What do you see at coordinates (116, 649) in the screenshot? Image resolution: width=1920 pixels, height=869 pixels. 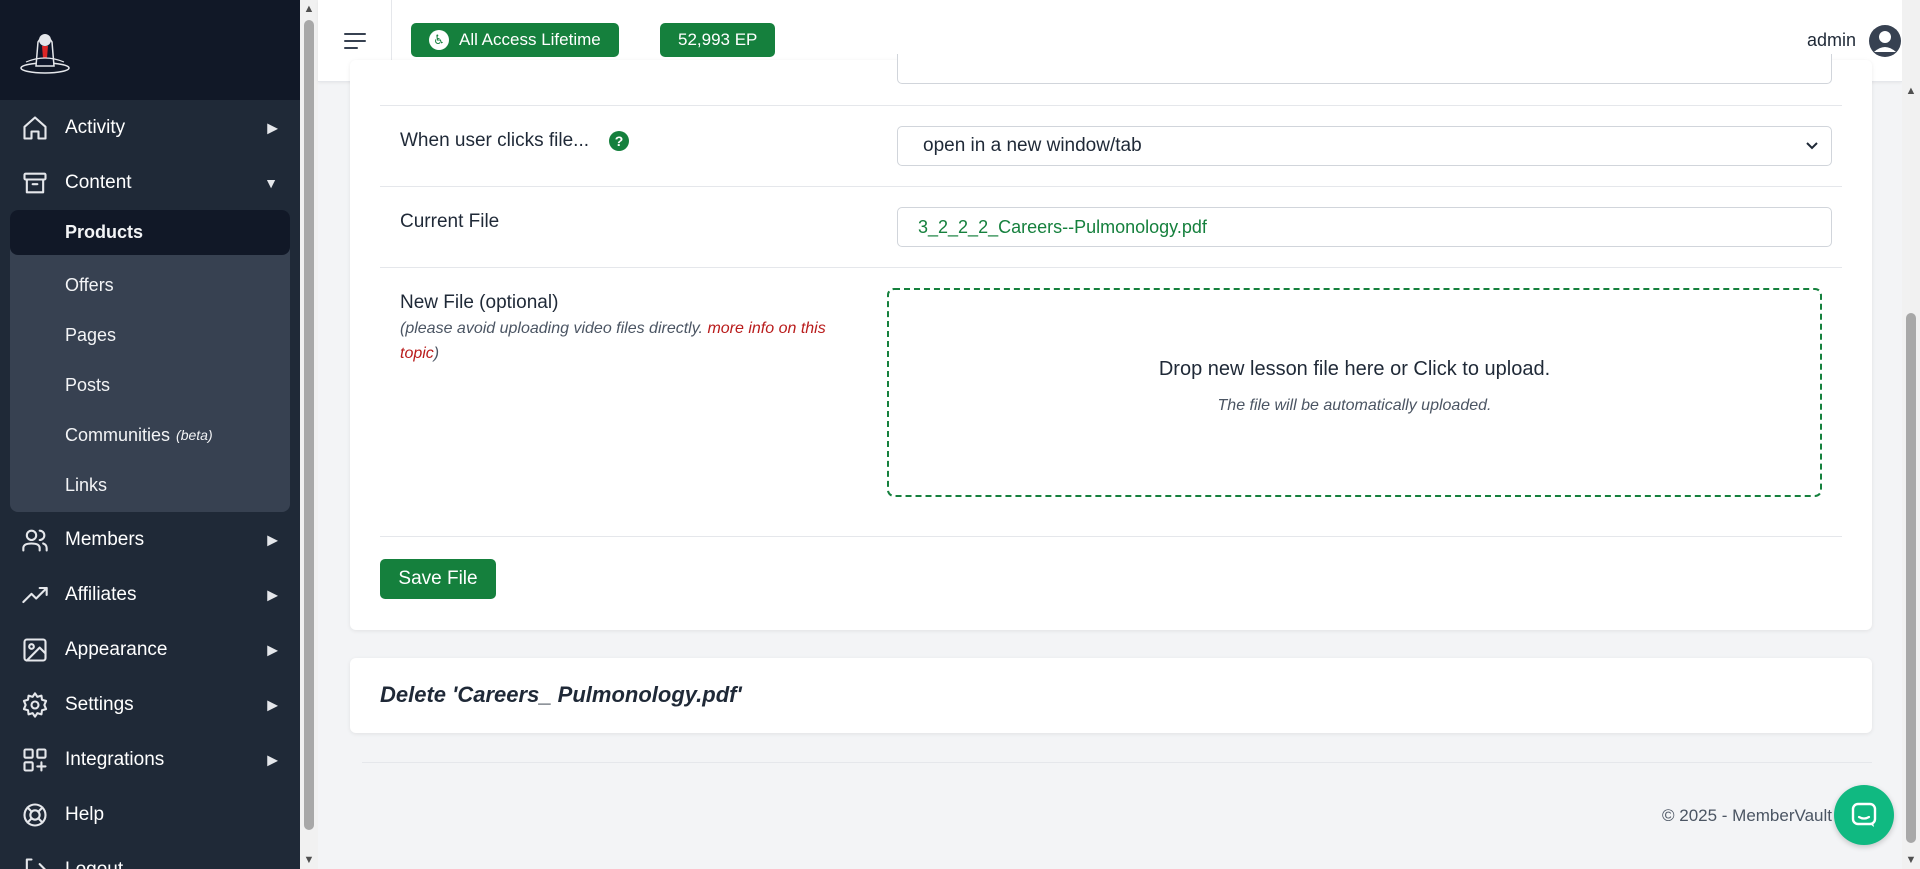 I see `nav-label: Appearance` at bounding box center [116, 649].